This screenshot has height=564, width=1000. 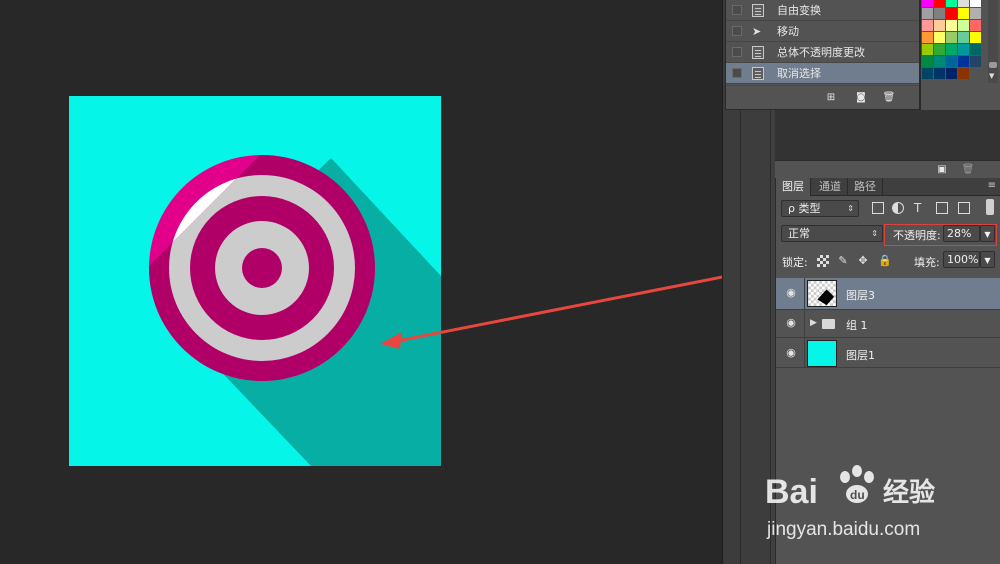 I want to click on lock-image-pixels-icon: ✎, so click(x=843, y=261).